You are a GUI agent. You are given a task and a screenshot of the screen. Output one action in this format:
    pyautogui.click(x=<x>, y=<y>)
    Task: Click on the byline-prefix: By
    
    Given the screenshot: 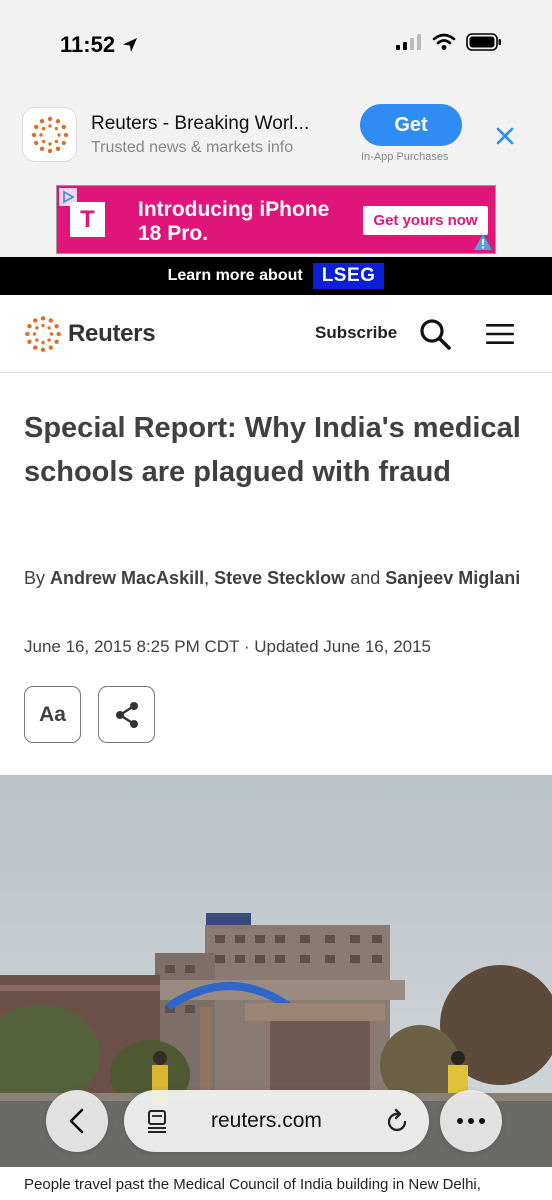 What is the action you would take?
    pyautogui.click(x=35, y=578)
    